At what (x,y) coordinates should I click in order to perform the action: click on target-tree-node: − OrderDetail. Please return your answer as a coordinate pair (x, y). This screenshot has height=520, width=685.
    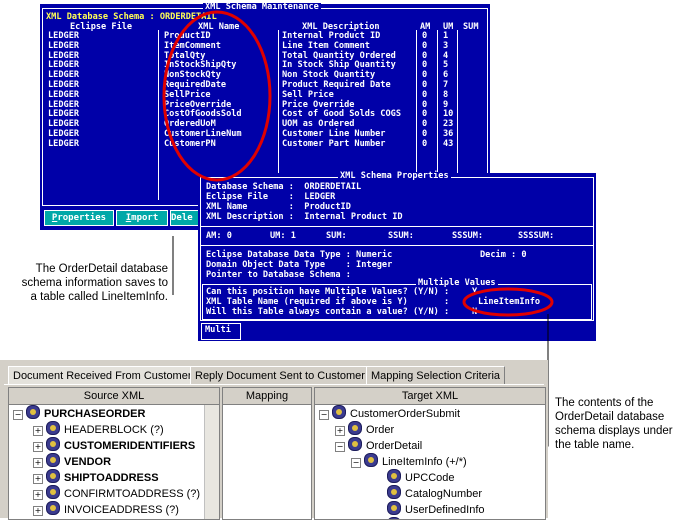
    Looking at the image, I should click on (378, 445).